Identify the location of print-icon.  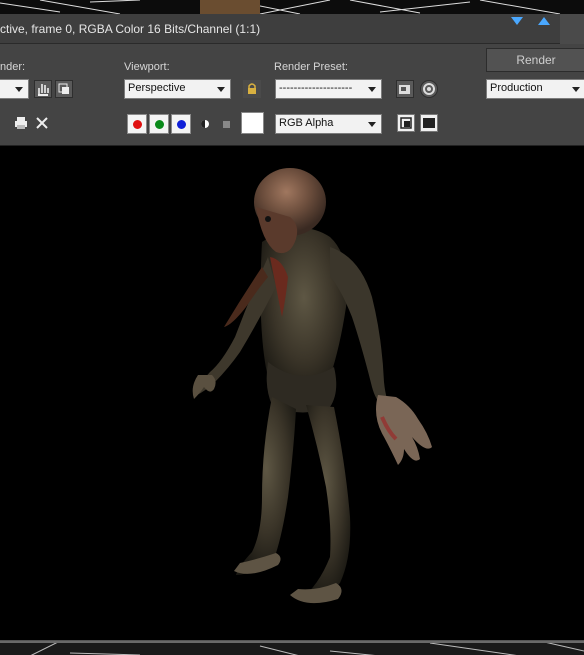
(21, 123).